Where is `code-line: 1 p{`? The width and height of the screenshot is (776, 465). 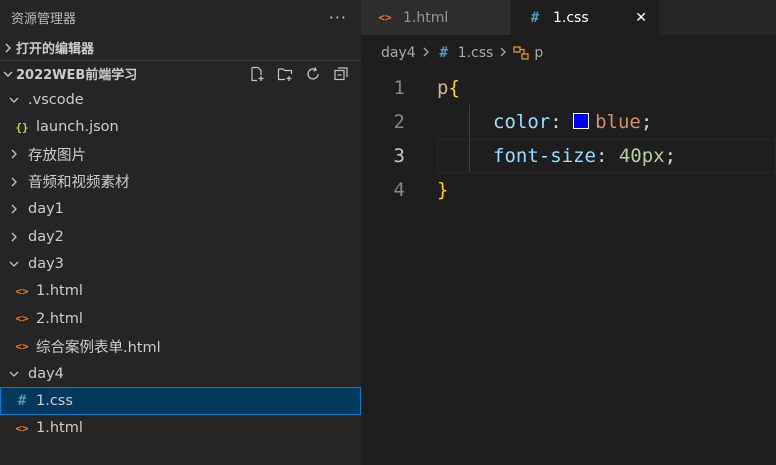
code-line: 1 p{ is located at coordinates (568, 88).